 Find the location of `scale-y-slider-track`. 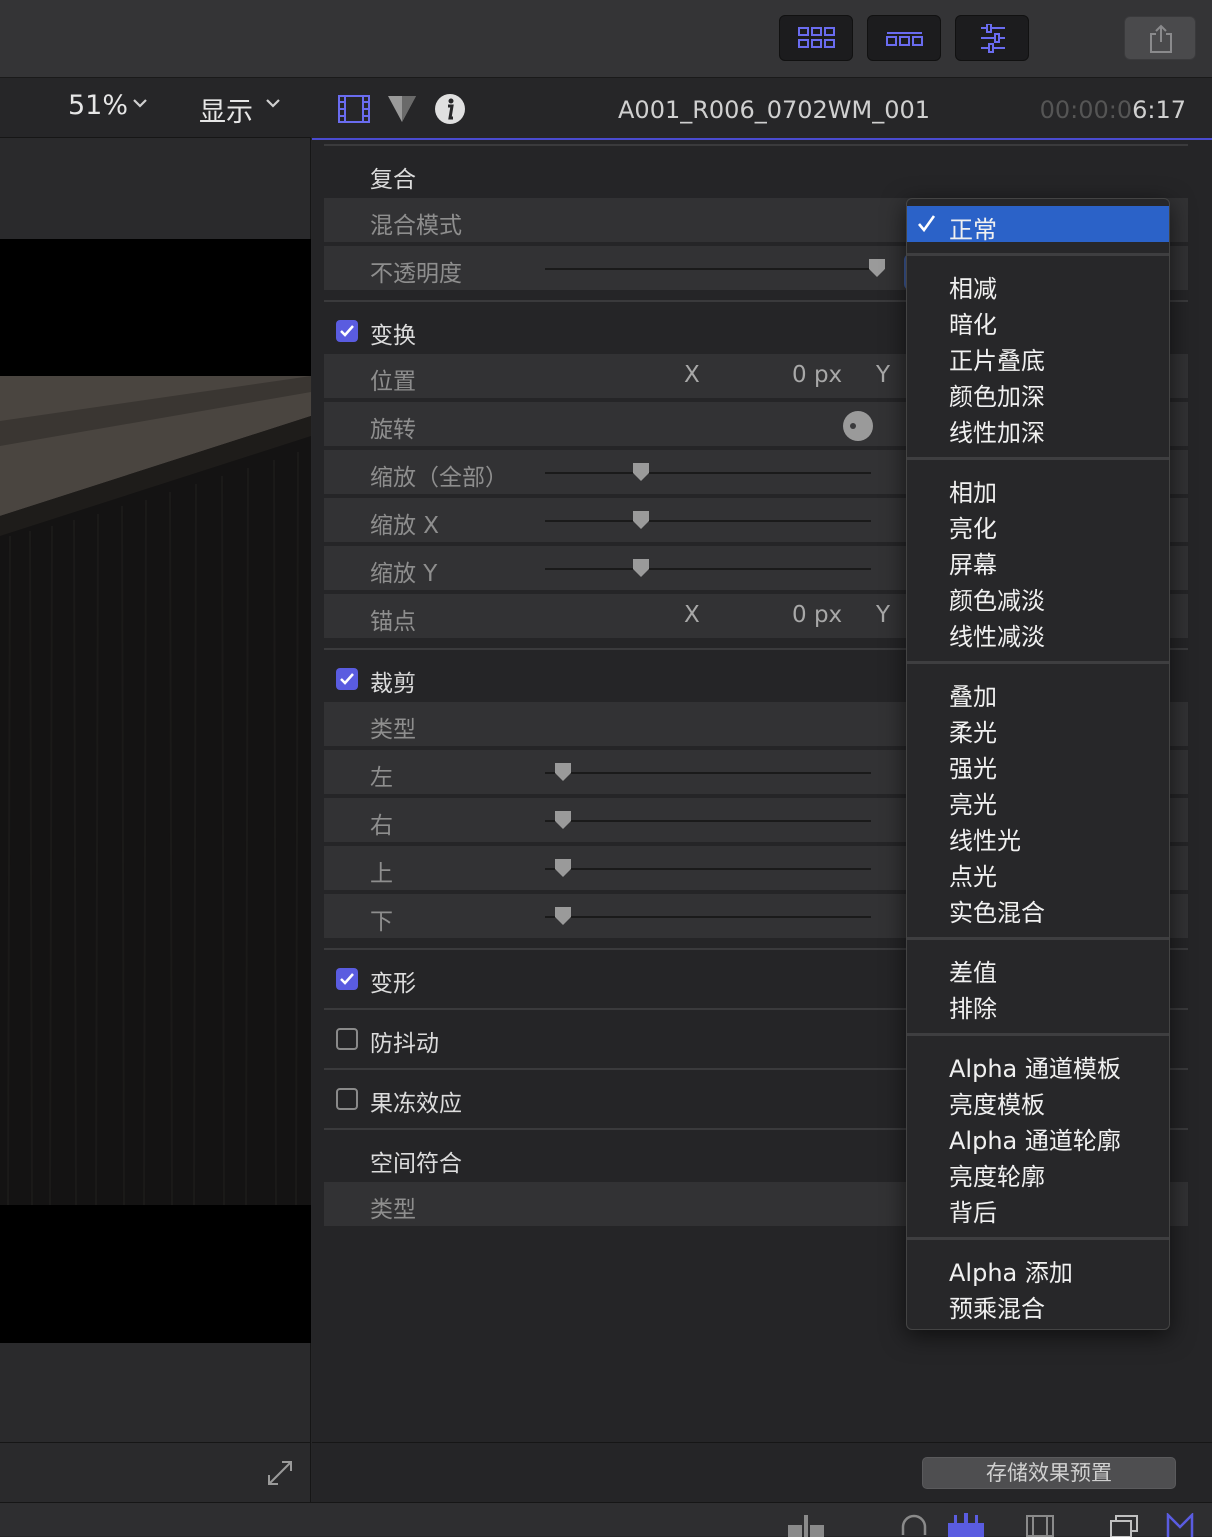

scale-y-slider-track is located at coordinates (708, 569).